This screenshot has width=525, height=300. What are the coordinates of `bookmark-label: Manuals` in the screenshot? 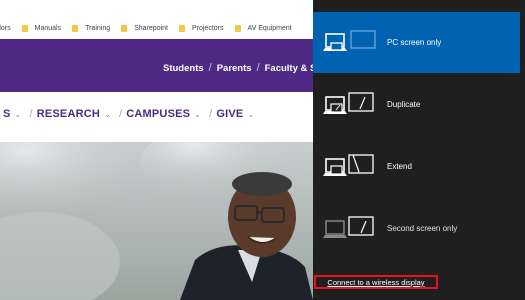 It's located at (48, 28).